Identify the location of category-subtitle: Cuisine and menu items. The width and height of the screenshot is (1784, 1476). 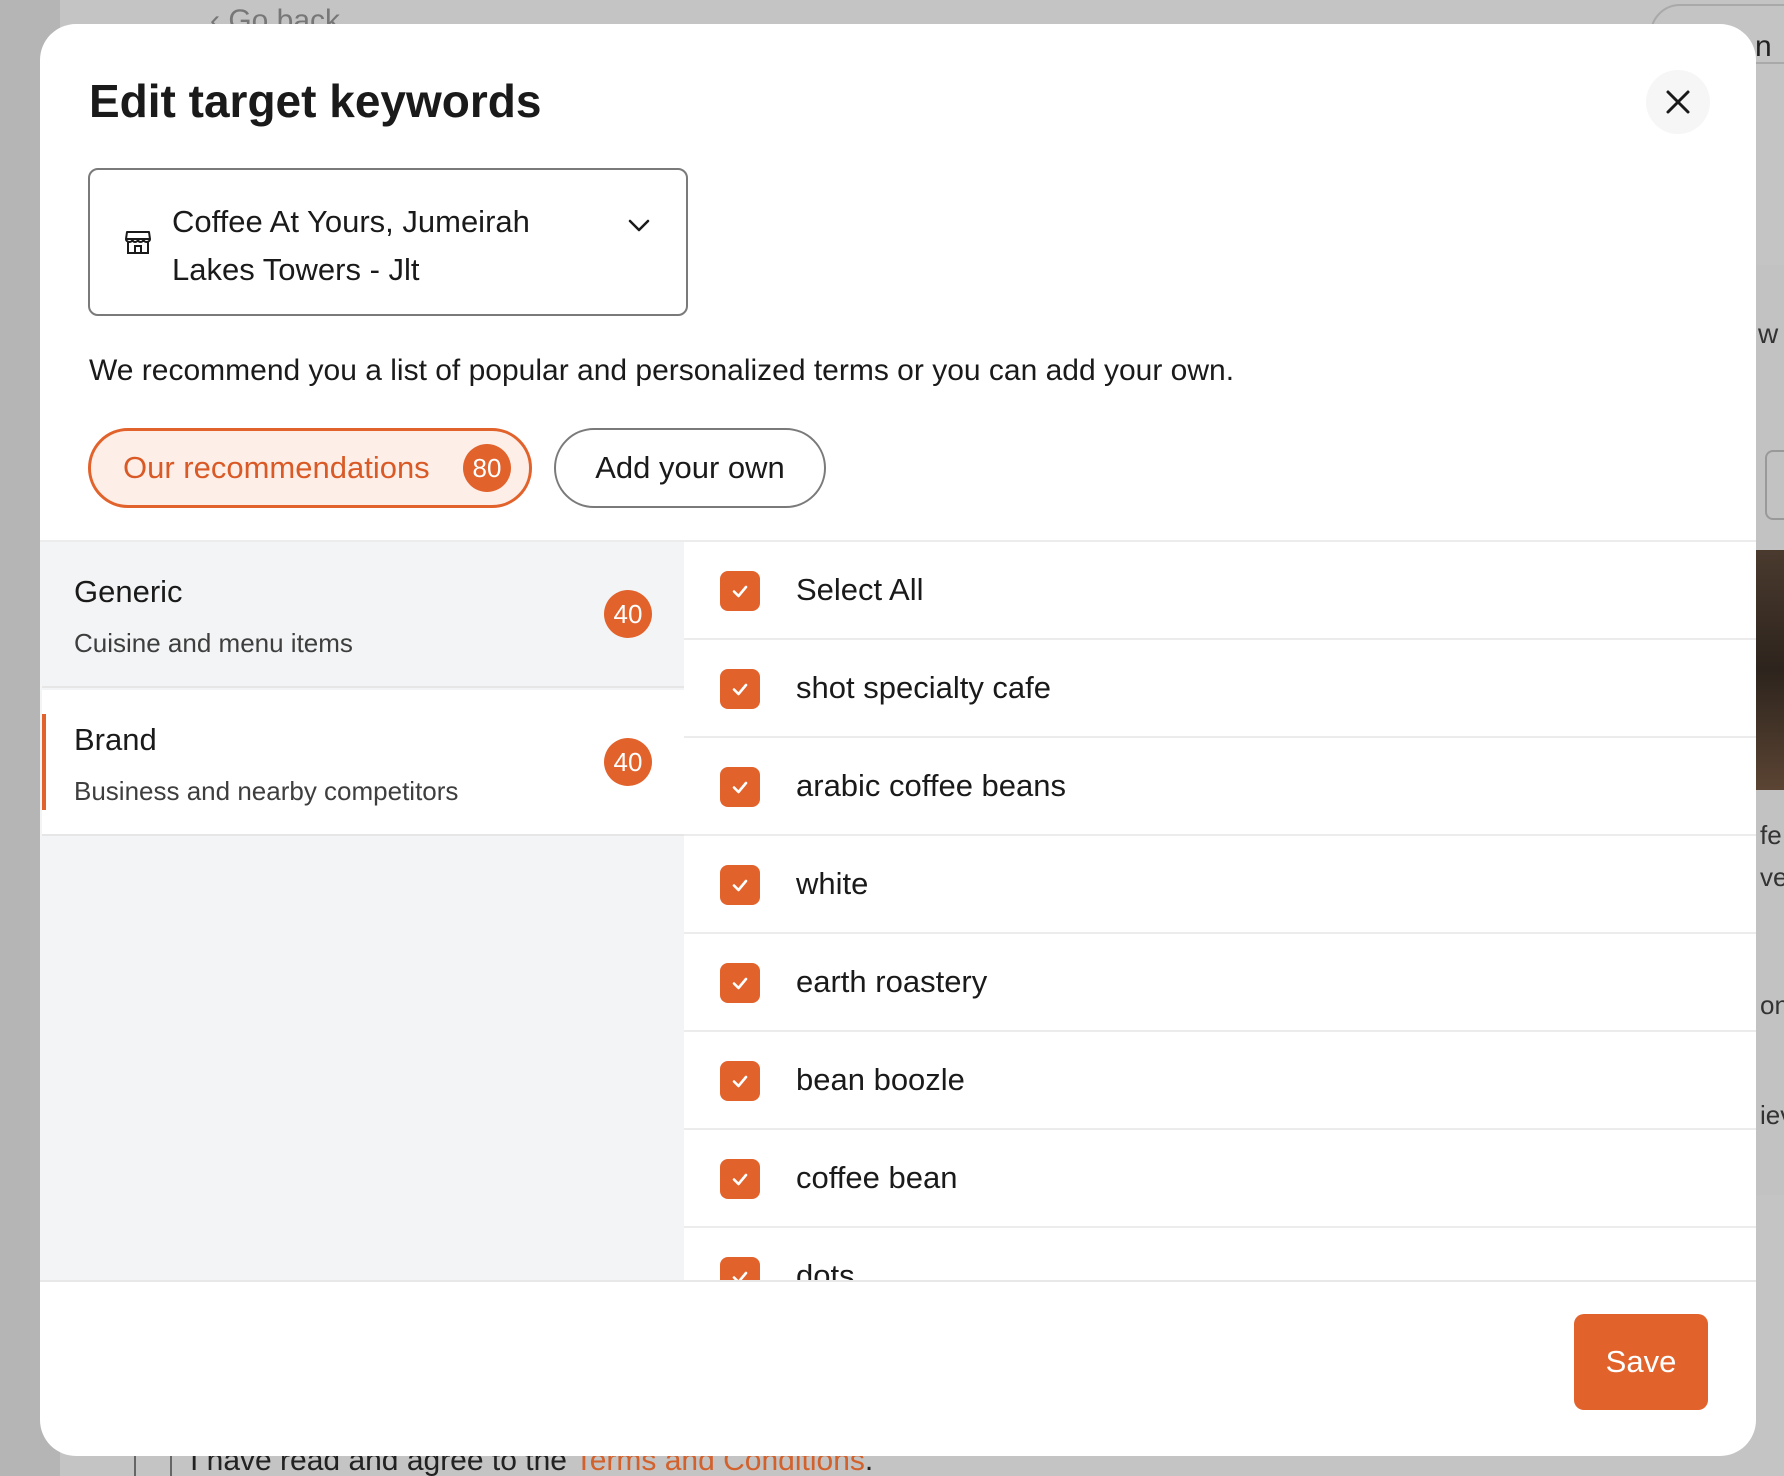
(213, 643).